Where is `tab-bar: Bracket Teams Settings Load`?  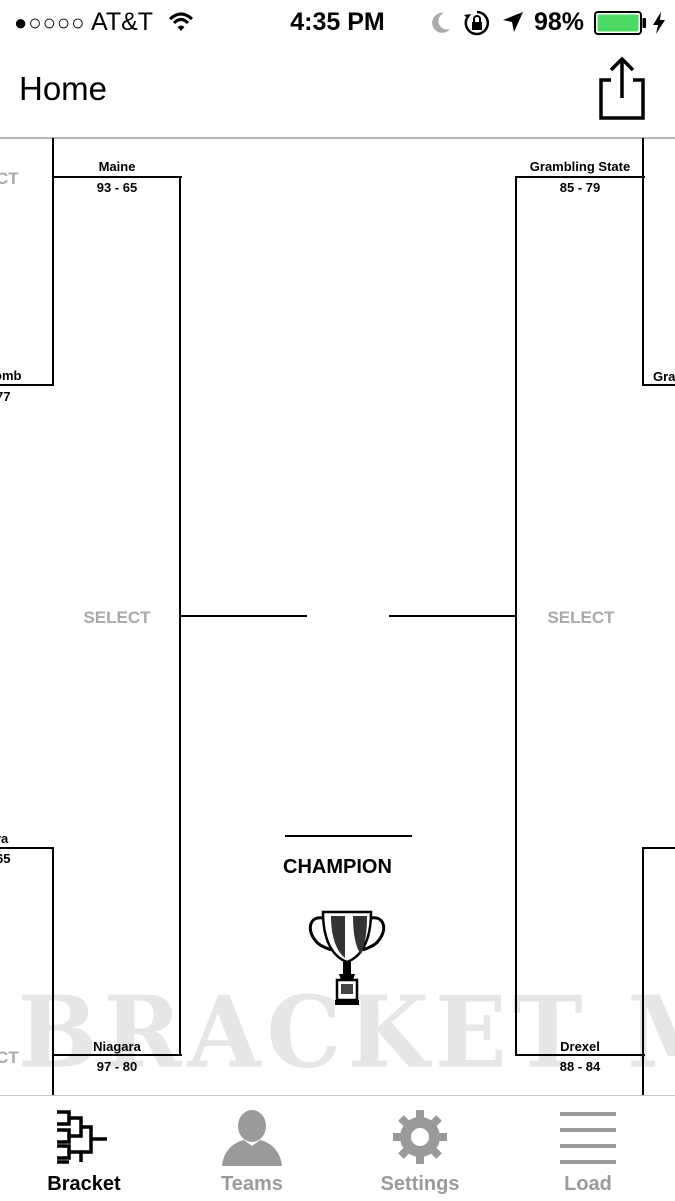
tab-bar: Bracket Teams Settings Load is located at coordinates (337, 1148).